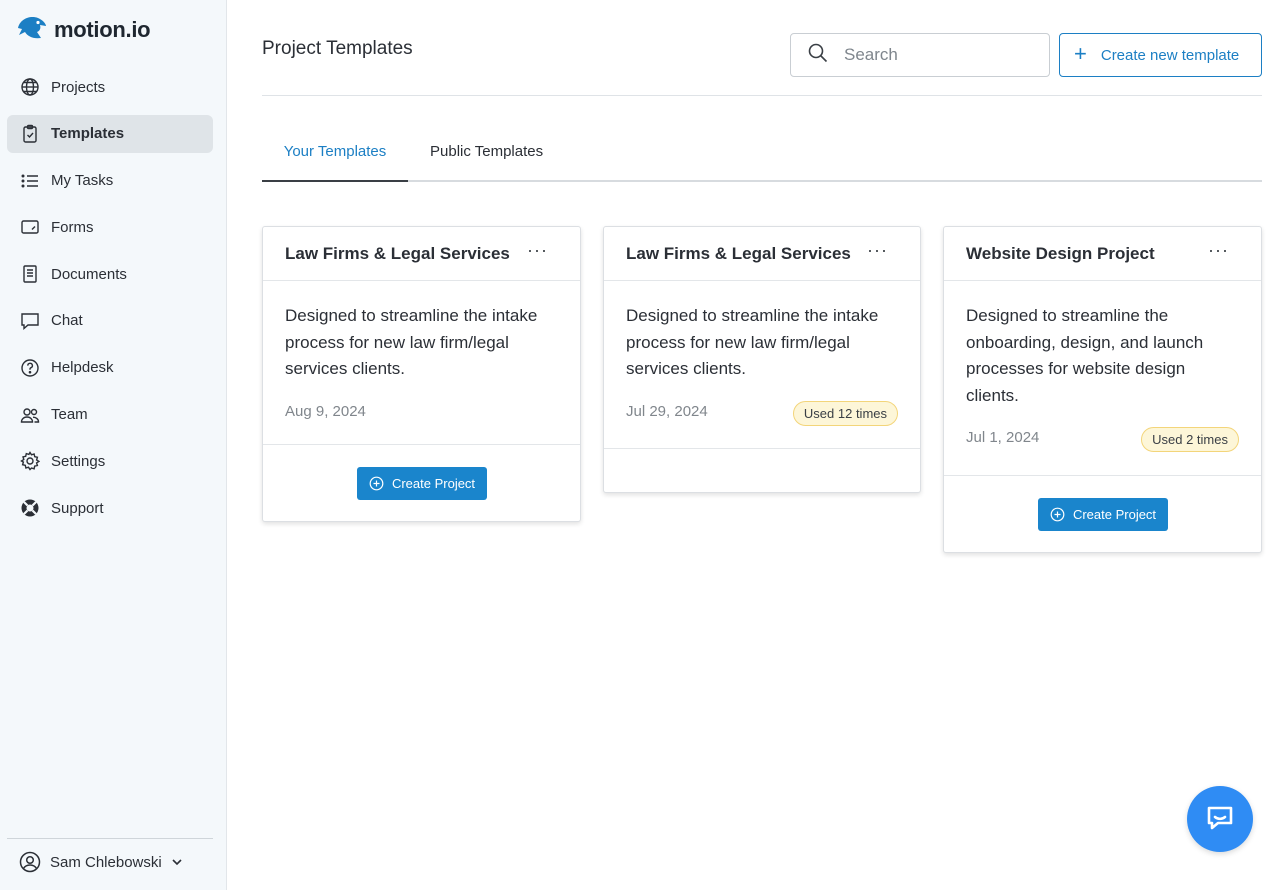 The width and height of the screenshot is (1288, 890). I want to click on chat-icon, so click(30, 321).